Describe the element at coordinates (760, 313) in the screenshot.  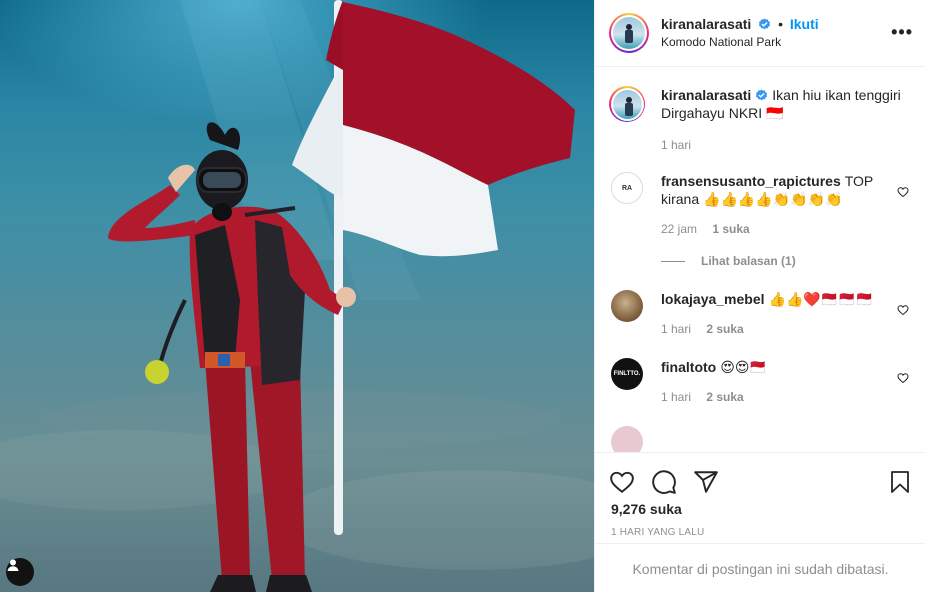
I see `comment-item: lokajaya_mebel 👍👍❤️🇲🇨🇲🇨🇲🇨 1 hari 2 suka` at that location.